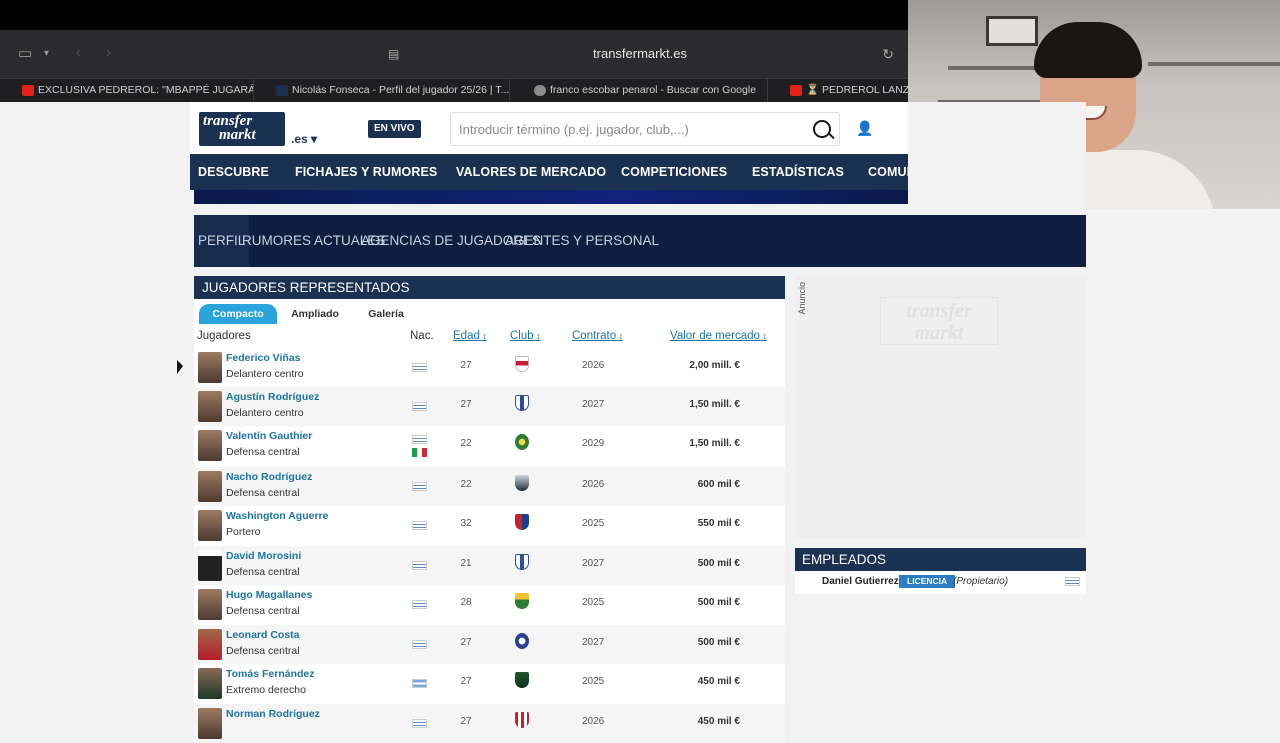  I want to click on banner-strip, so click(551, 197).